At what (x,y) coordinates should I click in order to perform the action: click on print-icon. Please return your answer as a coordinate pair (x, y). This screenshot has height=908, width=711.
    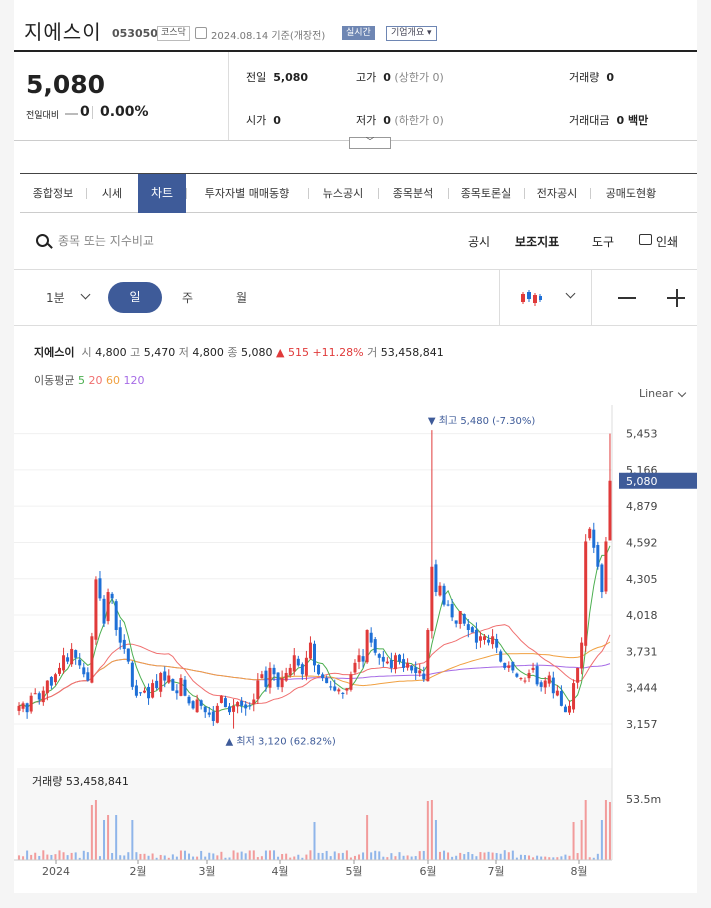
    Looking at the image, I should click on (645, 239).